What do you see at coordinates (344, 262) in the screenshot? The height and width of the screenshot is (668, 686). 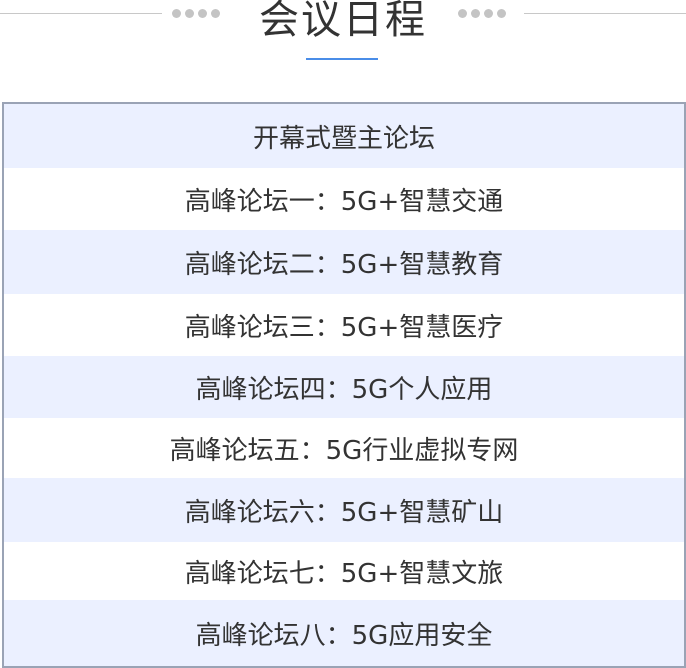 I see `agenda-row-2: 高峰论坛二：5G+智慧教育` at bounding box center [344, 262].